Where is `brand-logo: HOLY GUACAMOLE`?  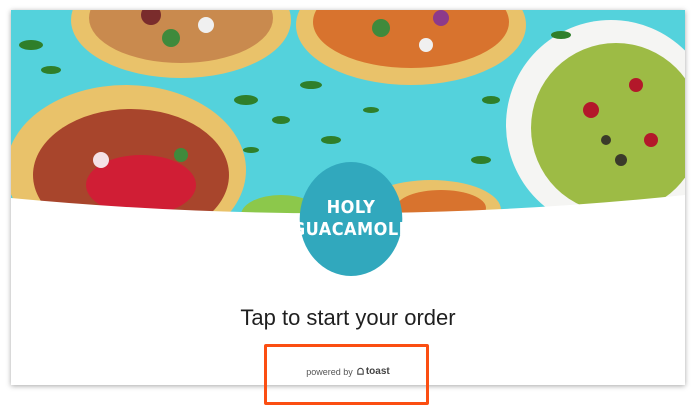
brand-logo: HOLY GUACAMOLE is located at coordinates (351, 219).